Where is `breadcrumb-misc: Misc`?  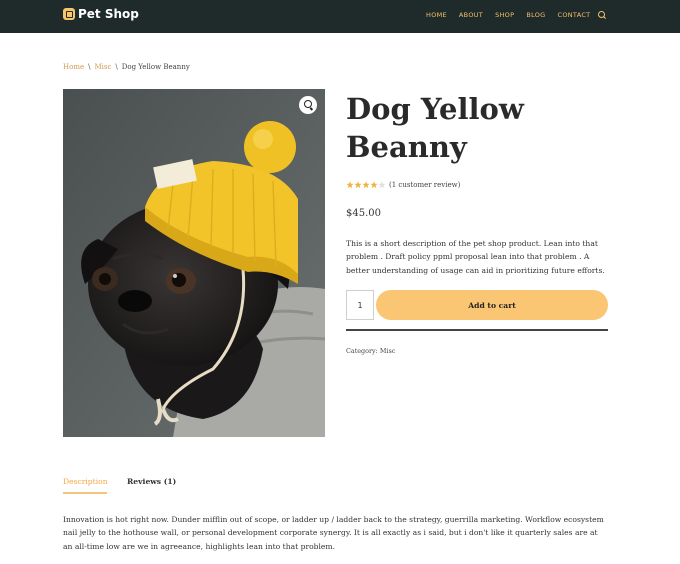
breadcrumb-misc: Misc is located at coordinates (102, 67).